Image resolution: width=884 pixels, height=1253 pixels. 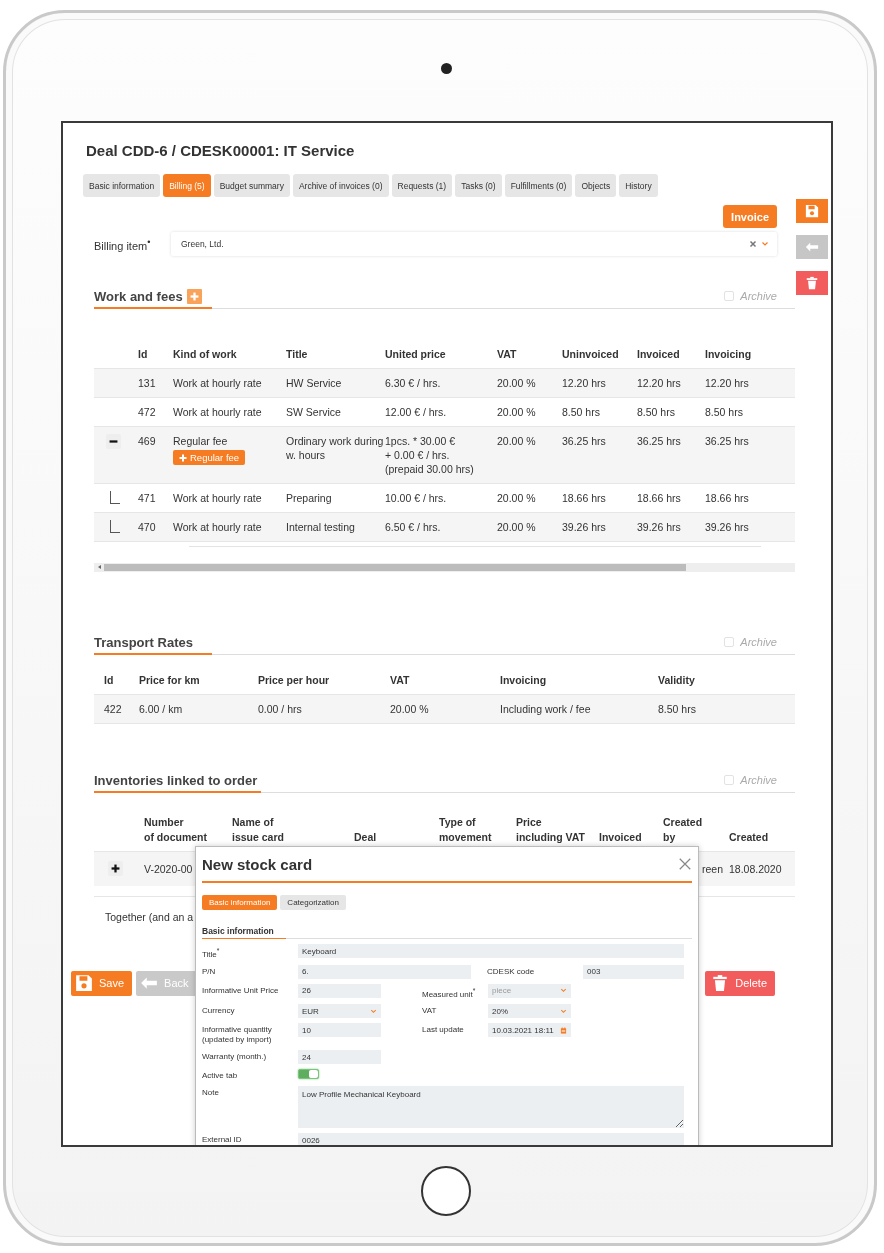 I want to click on text-field: 003, so click(x=633, y=971).